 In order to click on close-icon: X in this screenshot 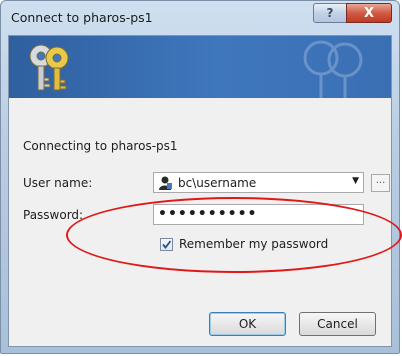, I will do `click(369, 13)`.